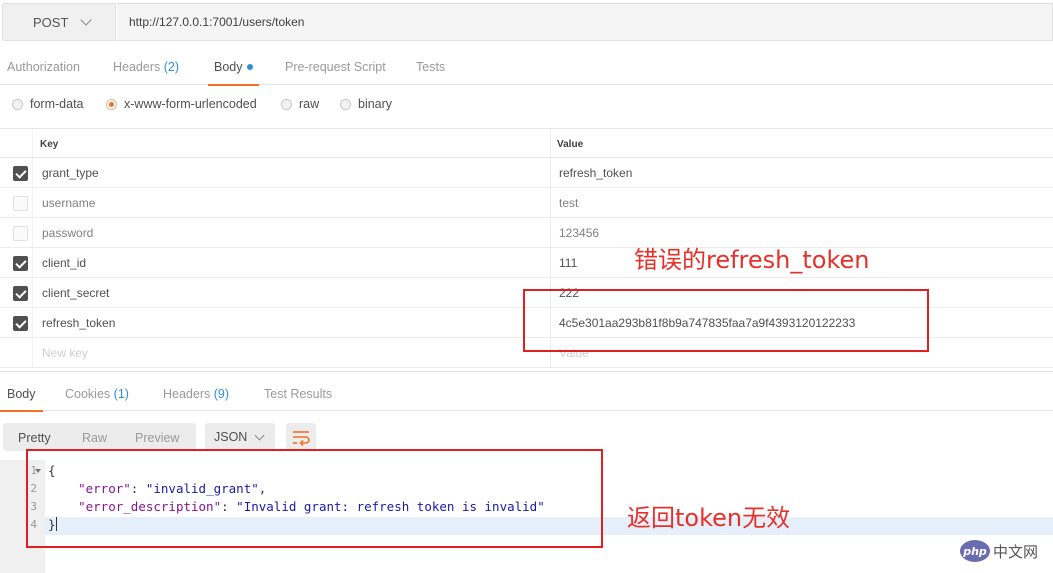 This screenshot has height=573, width=1053. I want to click on tab-count: (2), so click(171, 67).